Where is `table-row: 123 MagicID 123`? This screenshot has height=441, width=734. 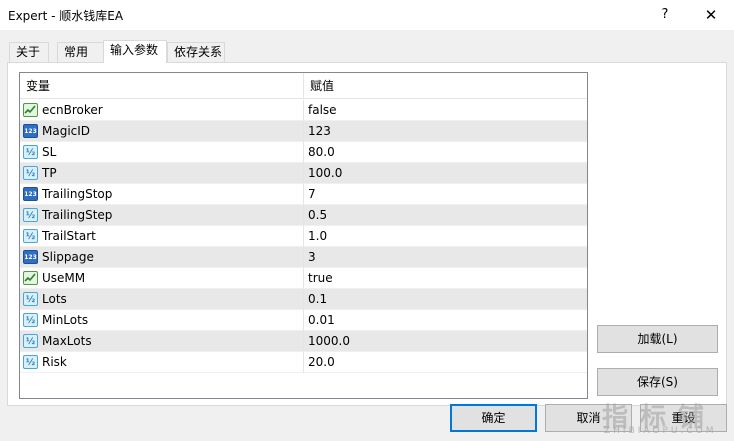 table-row: 123 MagicID 123 is located at coordinates (303, 131).